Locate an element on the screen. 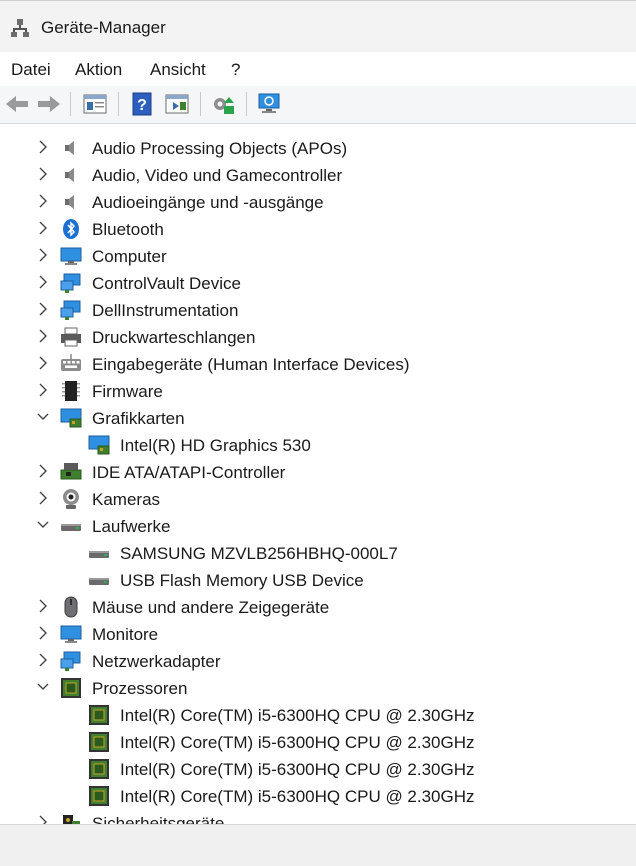  tree-item-label: Mäuse und andere Zeigegeräte is located at coordinates (211, 607).